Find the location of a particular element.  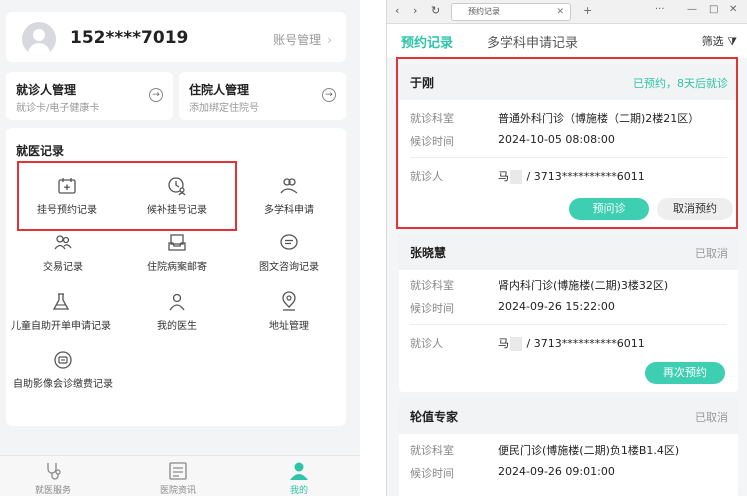

filter-button: 筛选 ⧩ is located at coordinates (719, 41).